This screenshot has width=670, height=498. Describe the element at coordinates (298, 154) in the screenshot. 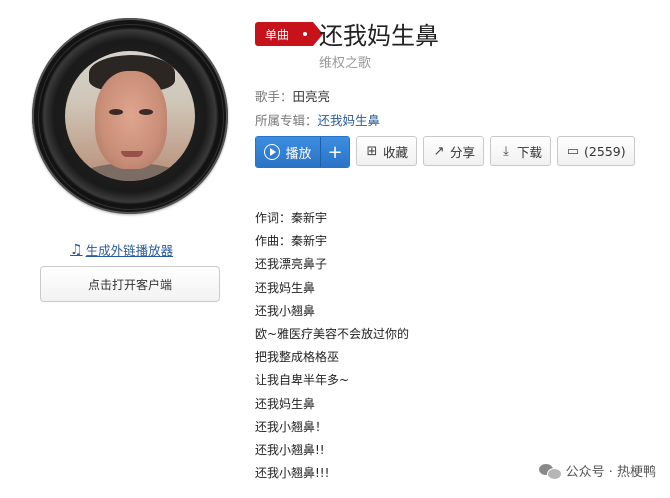

I see `play-label: 播放` at that location.